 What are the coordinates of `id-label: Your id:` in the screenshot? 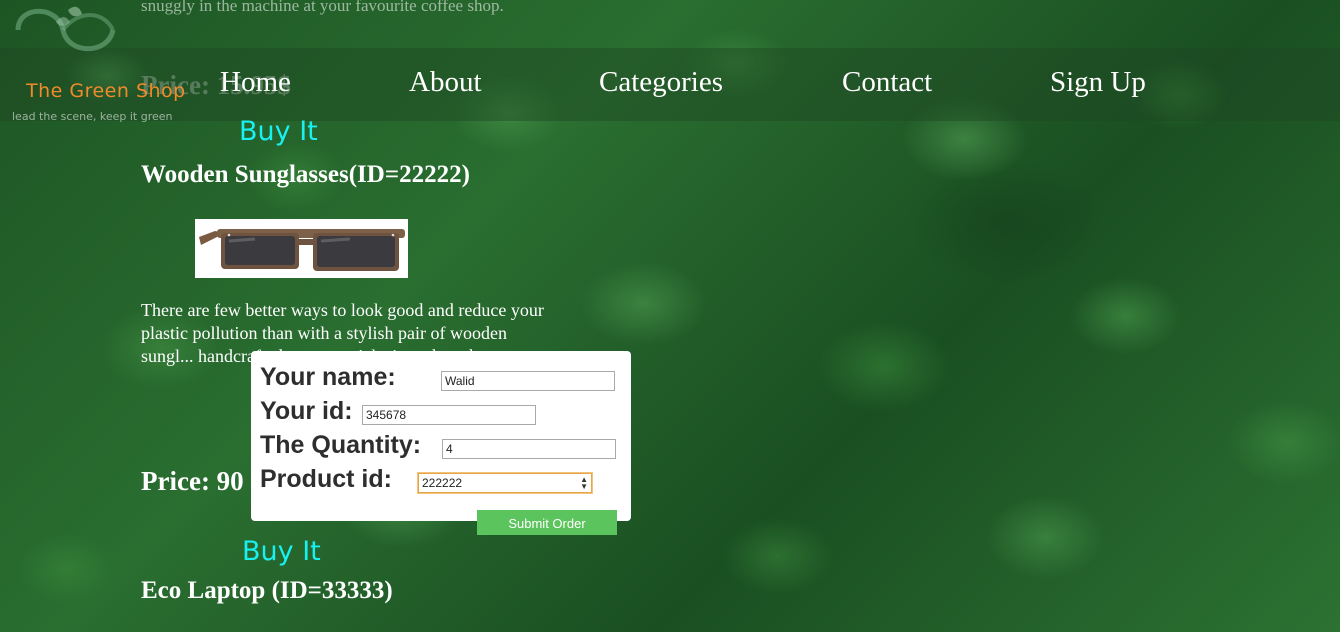 It's located at (306, 411).